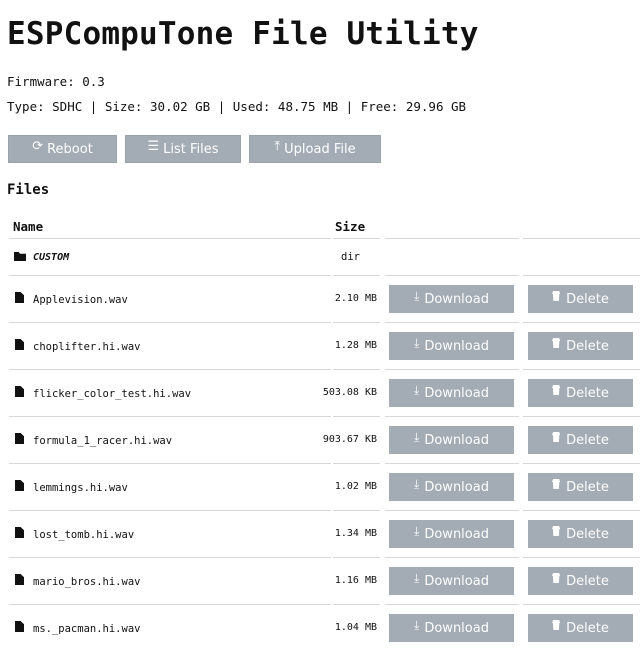 The width and height of the screenshot is (640, 648). I want to click on file-name: lemmings.hi.wav, so click(80, 488).